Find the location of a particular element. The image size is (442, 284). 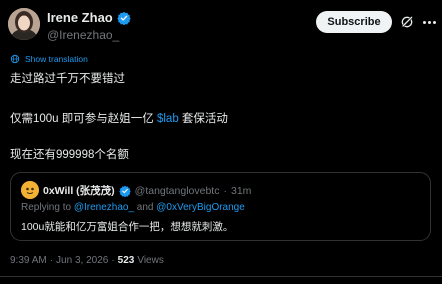

quoted-author-avatar is located at coordinates (30, 190).